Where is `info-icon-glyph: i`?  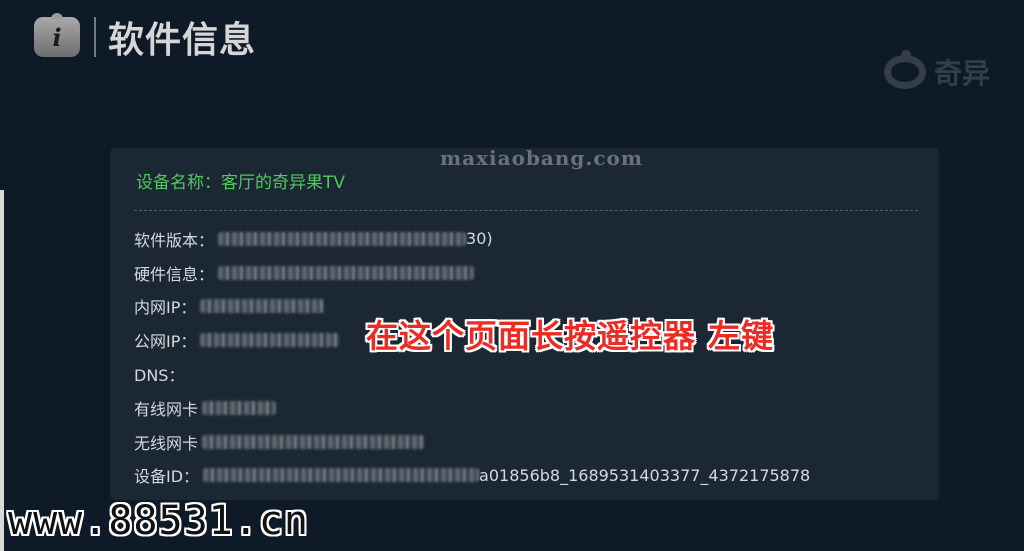
info-icon-glyph: i is located at coordinates (57, 37).